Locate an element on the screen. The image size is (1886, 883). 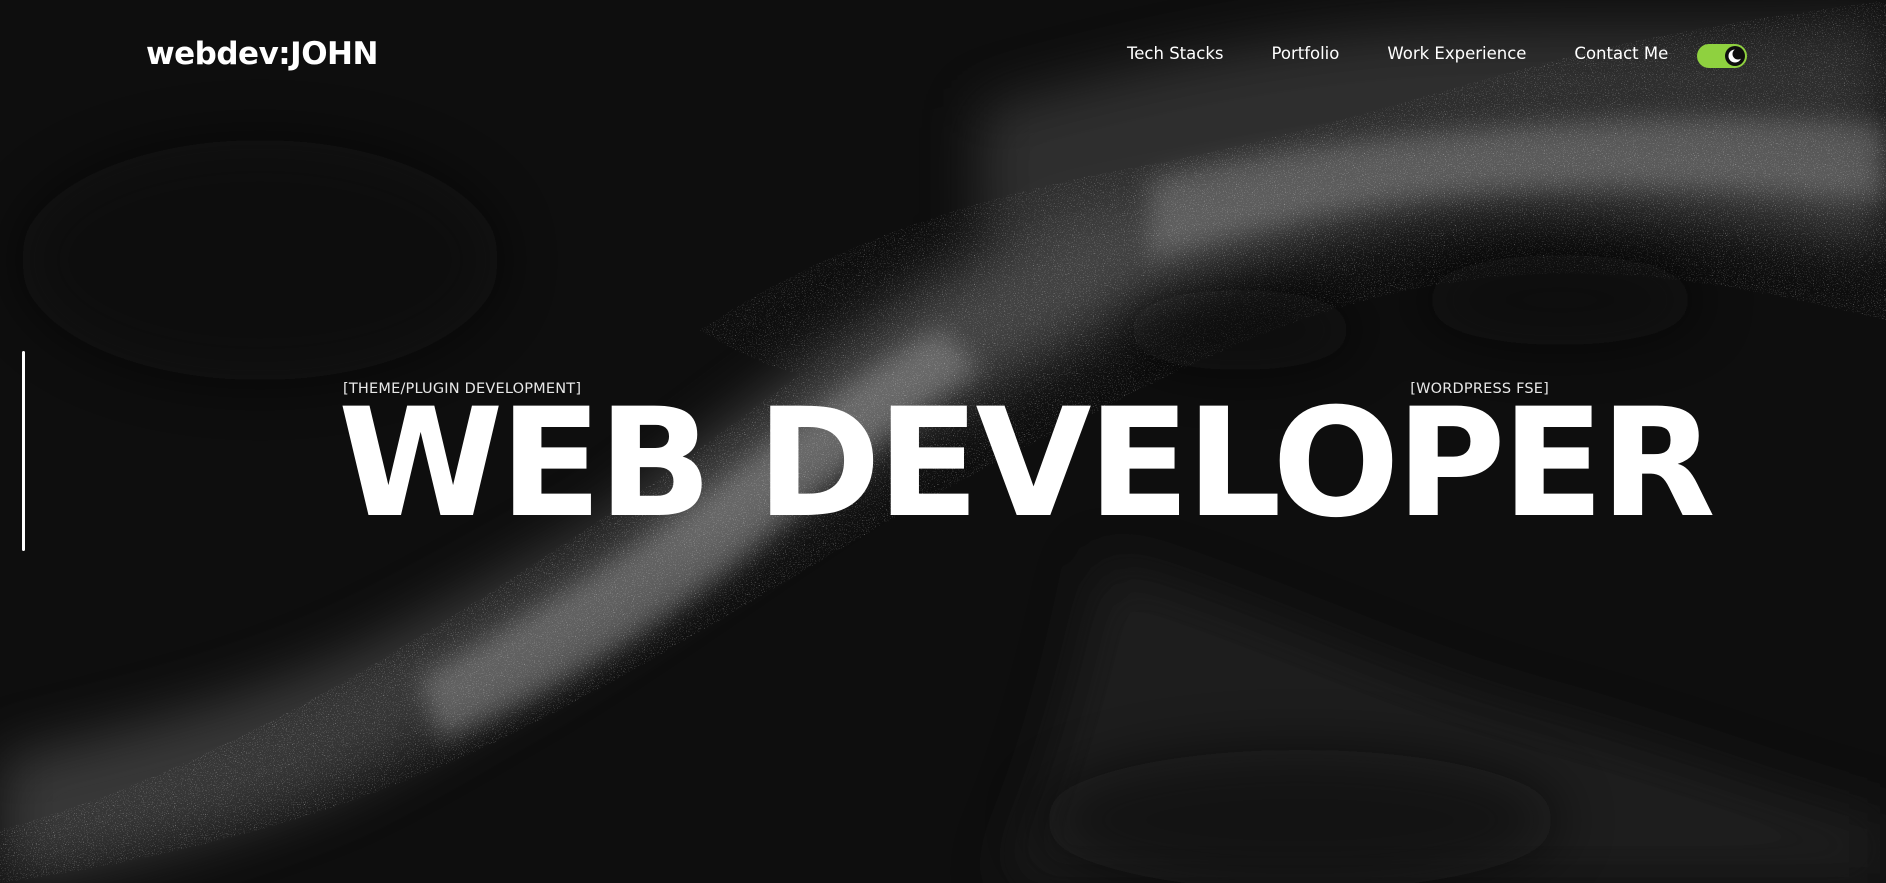
nav-link-work-experience: Work Experience is located at coordinates (1456, 53).